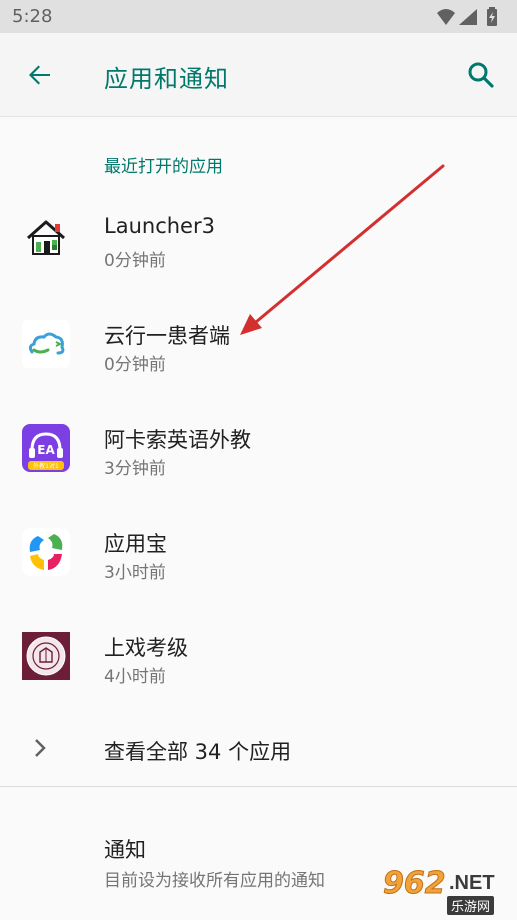  I want to click on app-name: 应用宝, so click(135, 544).